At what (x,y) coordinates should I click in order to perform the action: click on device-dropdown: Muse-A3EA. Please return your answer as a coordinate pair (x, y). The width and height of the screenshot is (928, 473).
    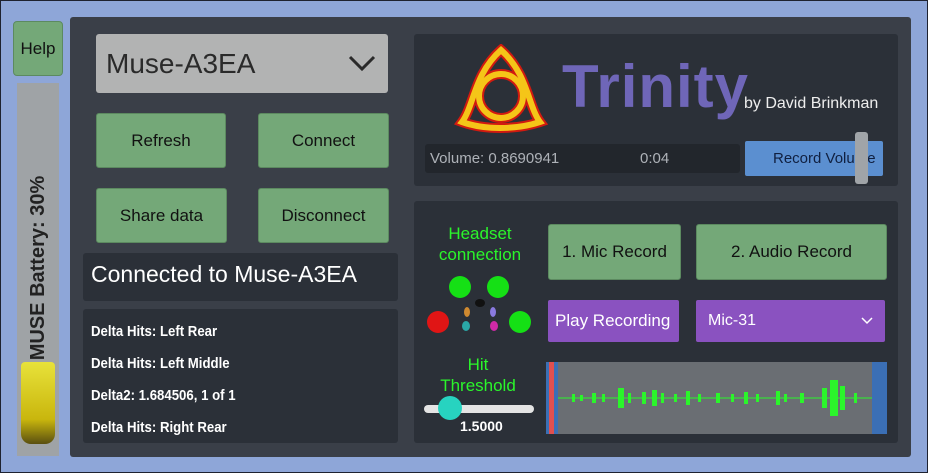
    Looking at the image, I should click on (242, 63).